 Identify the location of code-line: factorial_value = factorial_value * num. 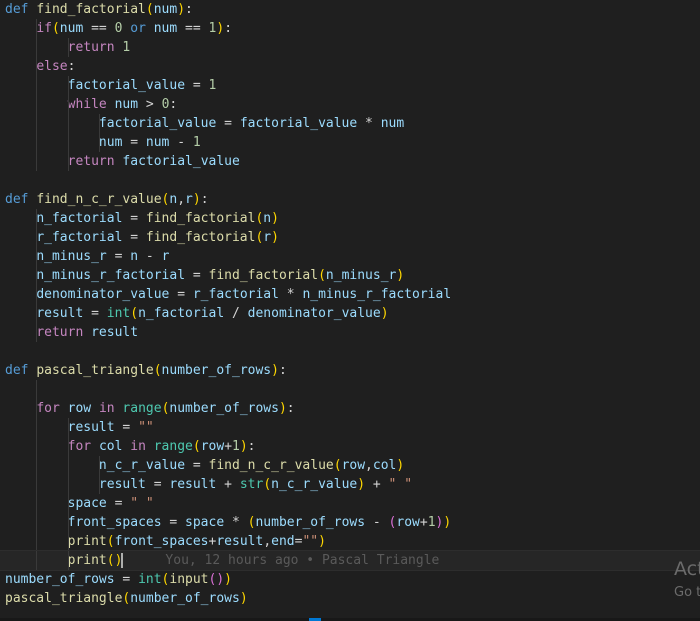
(350, 123).